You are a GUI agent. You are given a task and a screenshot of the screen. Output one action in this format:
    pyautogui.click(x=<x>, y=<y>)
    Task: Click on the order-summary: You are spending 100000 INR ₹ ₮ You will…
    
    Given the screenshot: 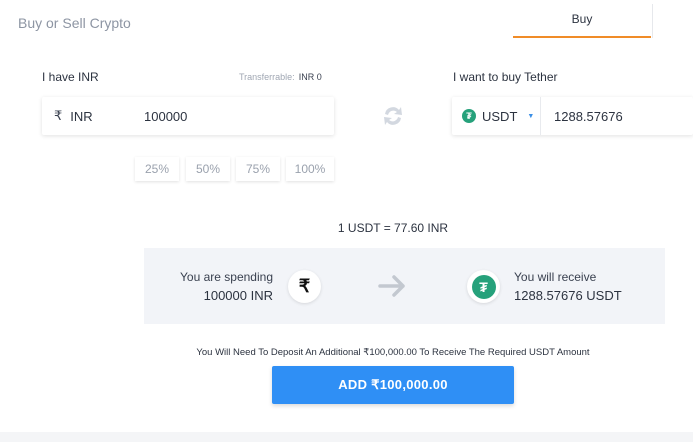 What is the action you would take?
    pyautogui.click(x=404, y=286)
    